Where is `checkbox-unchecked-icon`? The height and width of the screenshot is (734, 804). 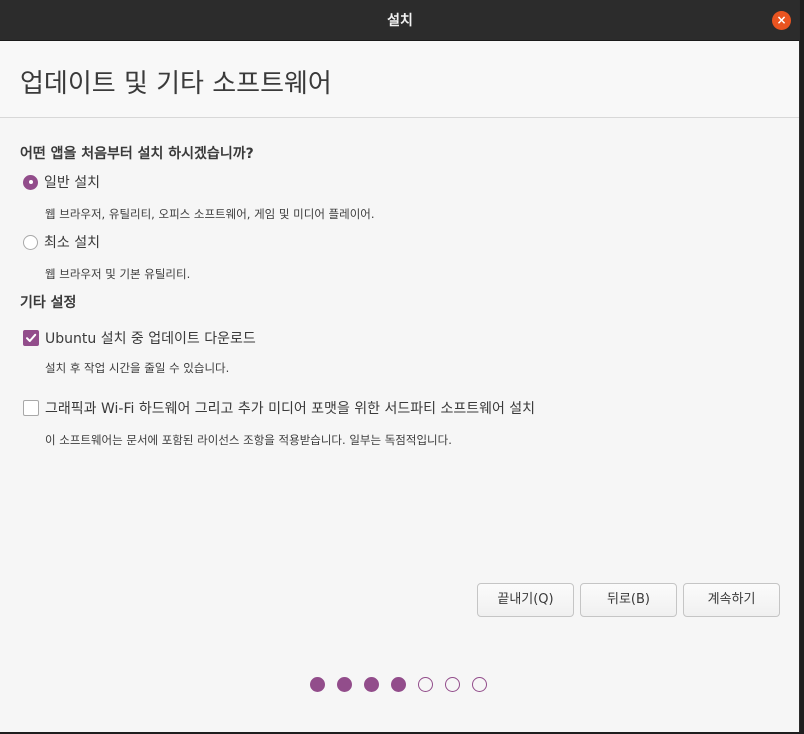 checkbox-unchecked-icon is located at coordinates (31, 408).